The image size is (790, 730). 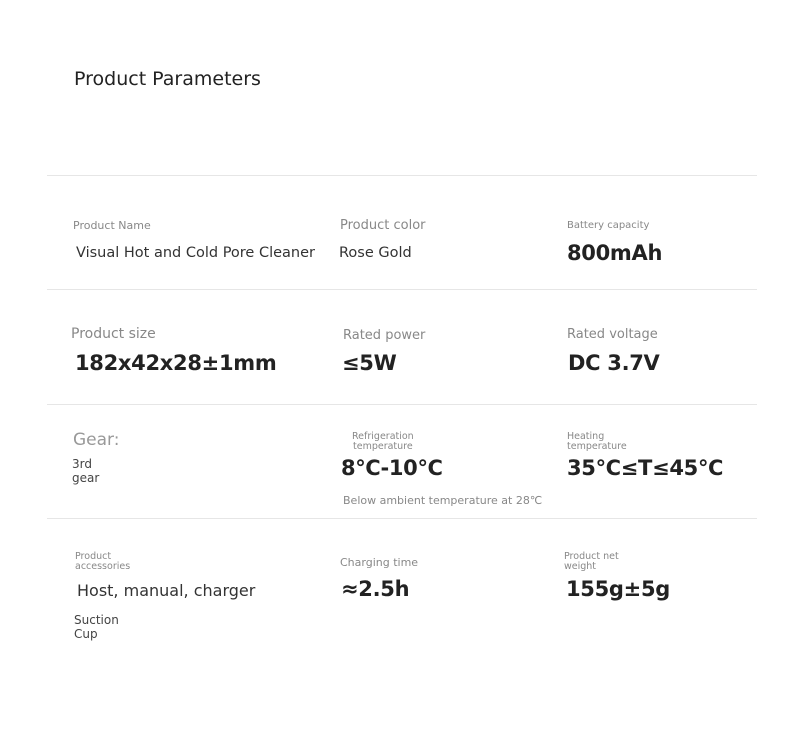 What do you see at coordinates (195, 253) in the screenshot?
I see `product-name-value: Visual Hot and Cold Pore Cleaner` at bounding box center [195, 253].